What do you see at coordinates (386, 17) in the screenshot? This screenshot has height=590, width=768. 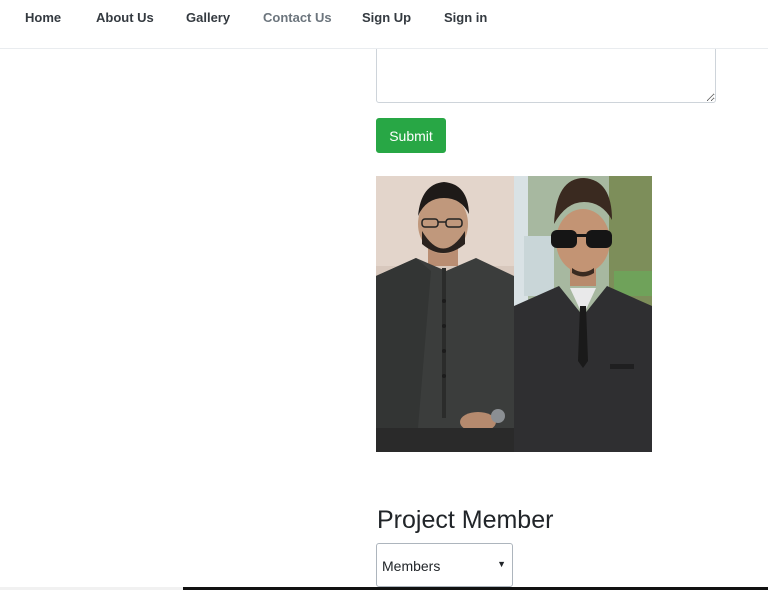 I see `nav-link-sign-up: Sign Up` at bounding box center [386, 17].